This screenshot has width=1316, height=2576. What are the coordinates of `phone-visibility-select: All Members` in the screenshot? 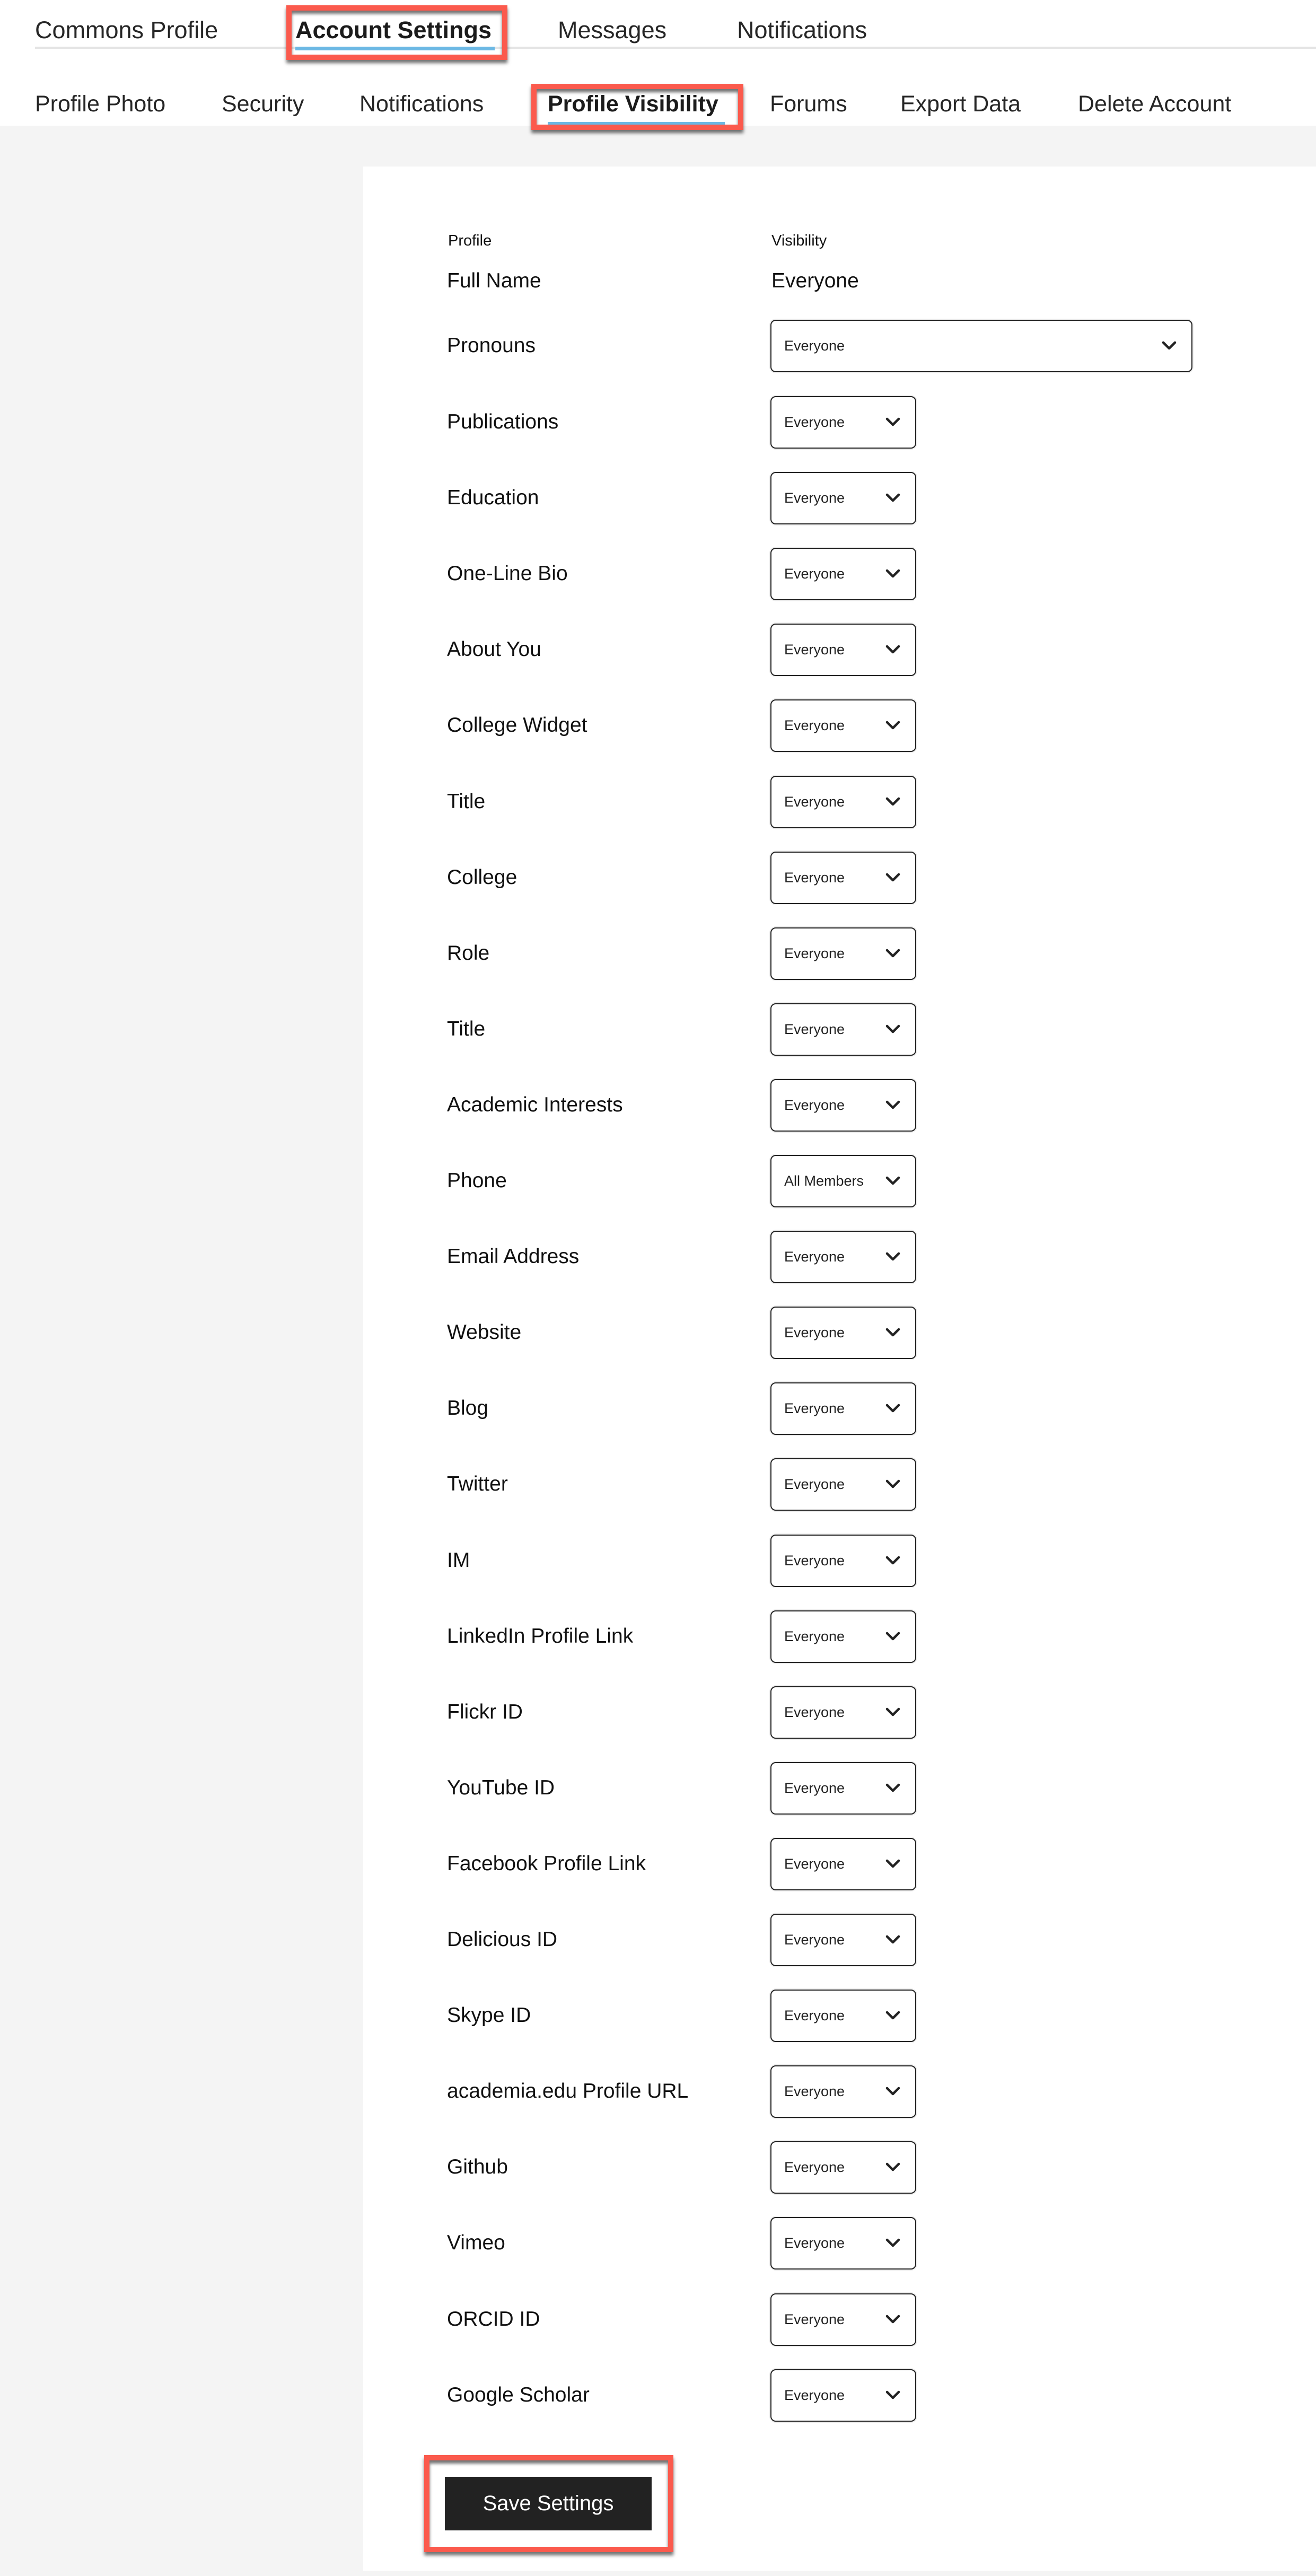 It's located at (843, 1181).